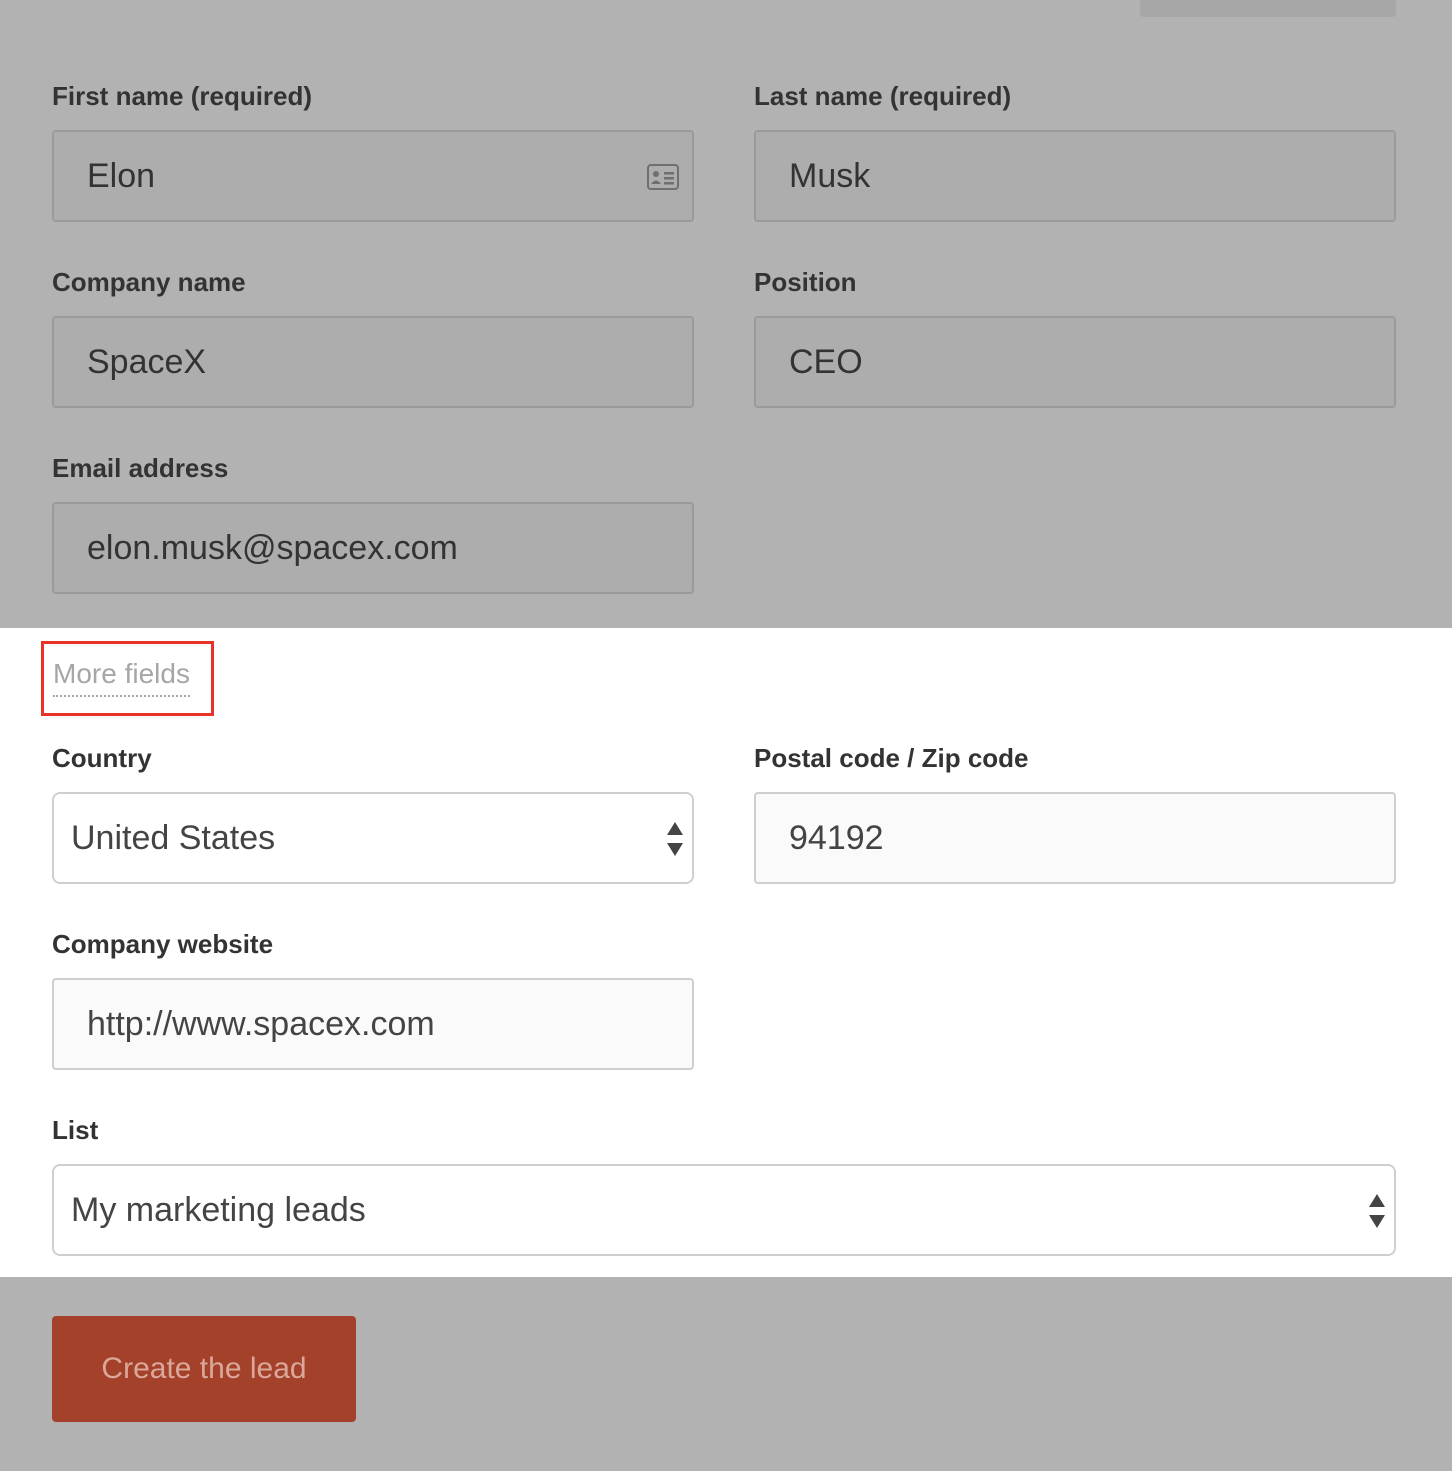 The image size is (1452, 1471). I want to click on postal-code-field: 94192, so click(1075, 838).